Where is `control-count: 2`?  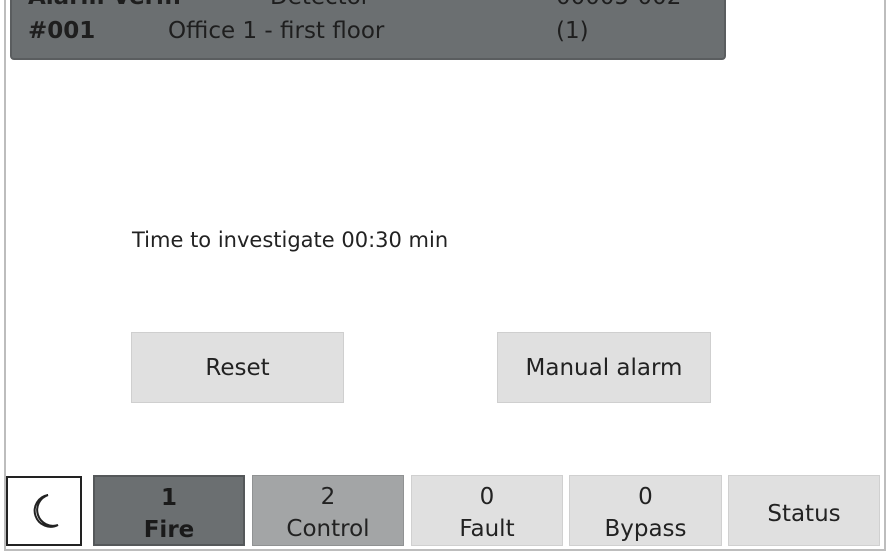
control-count: 2 is located at coordinates (328, 497).